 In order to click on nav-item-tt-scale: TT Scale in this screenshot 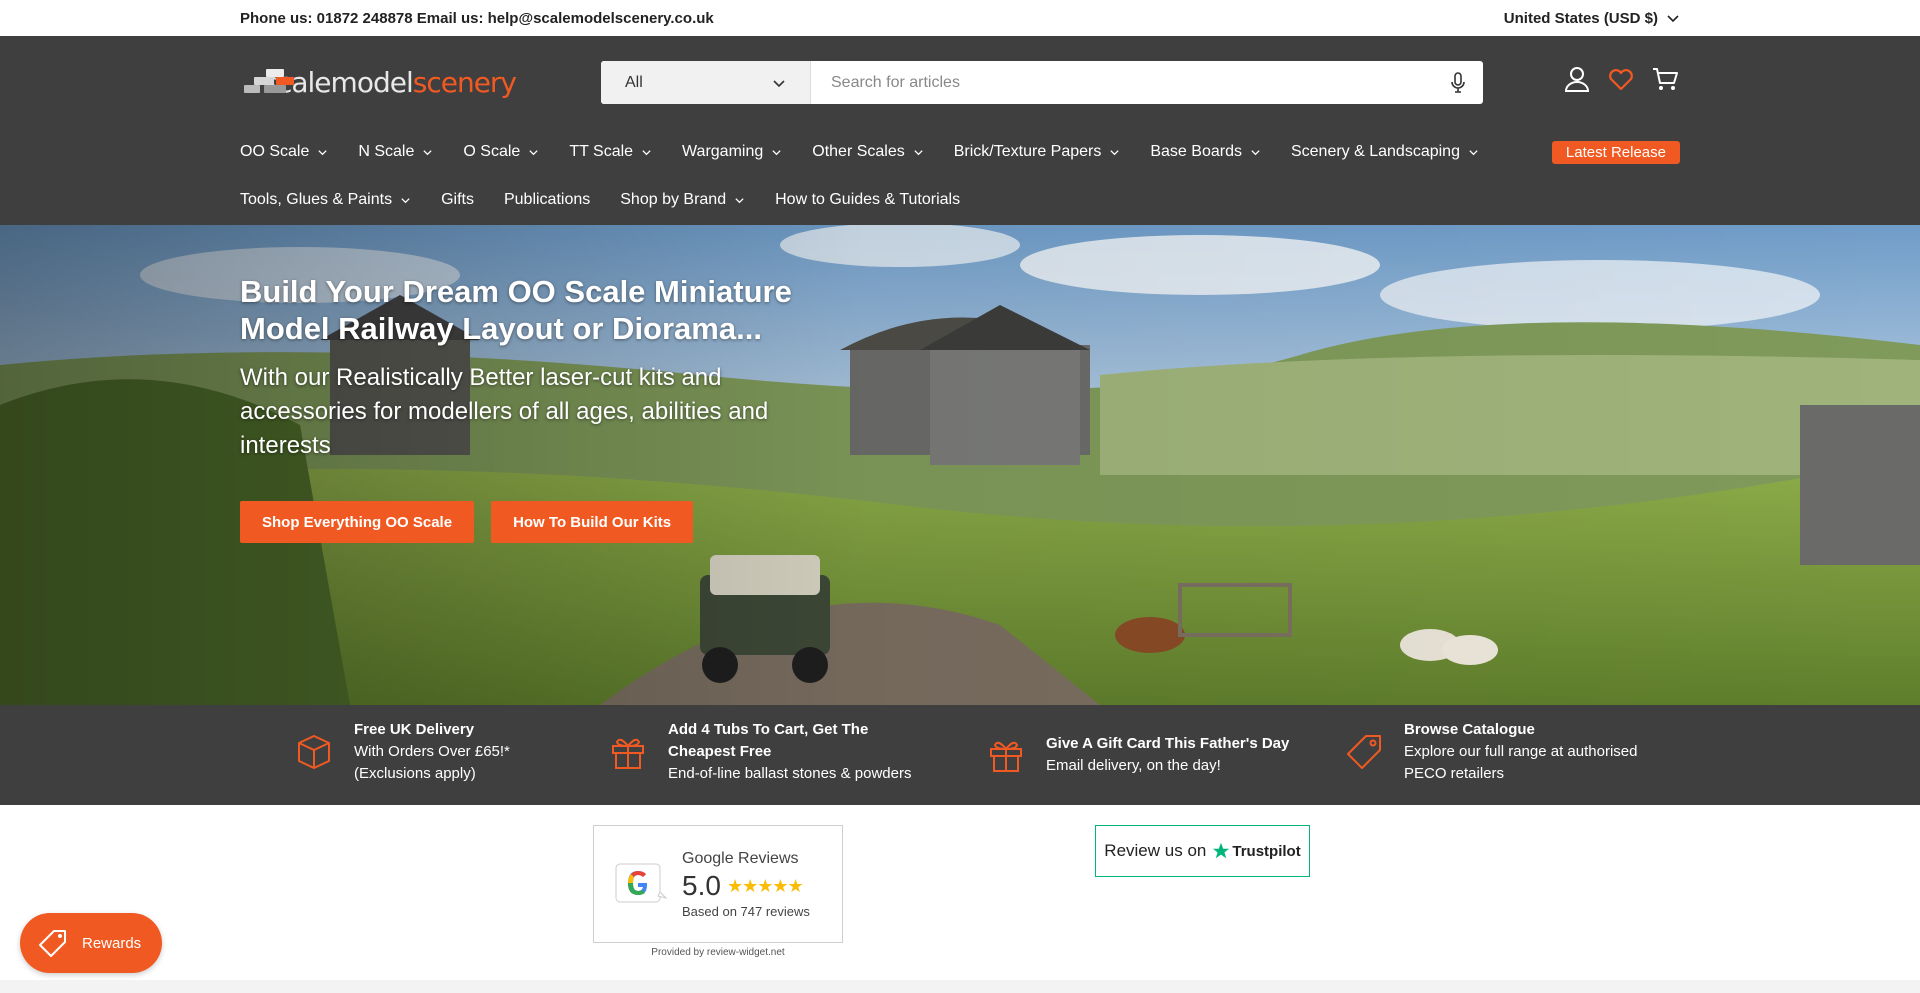, I will do `click(610, 152)`.